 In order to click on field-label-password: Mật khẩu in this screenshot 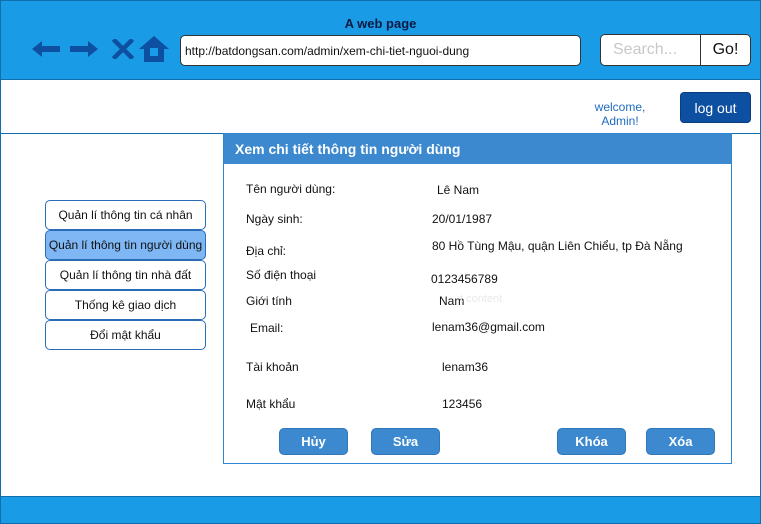, I will do `click(271, 404)`.